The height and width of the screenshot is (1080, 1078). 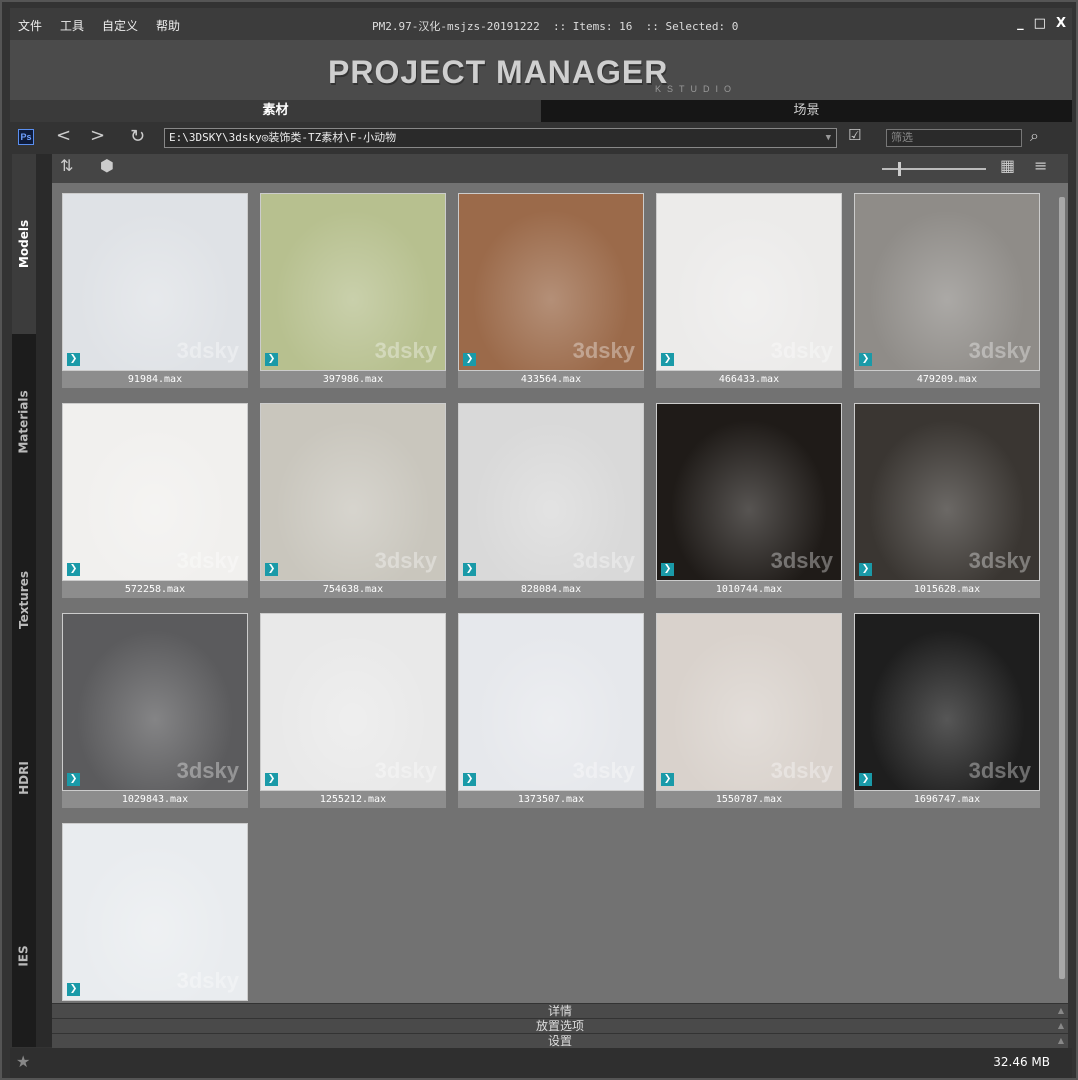 What do you see at coordinates (97, 135) in the screenshot?
I see `forward-icon: >` at bounding box center [97, 135].